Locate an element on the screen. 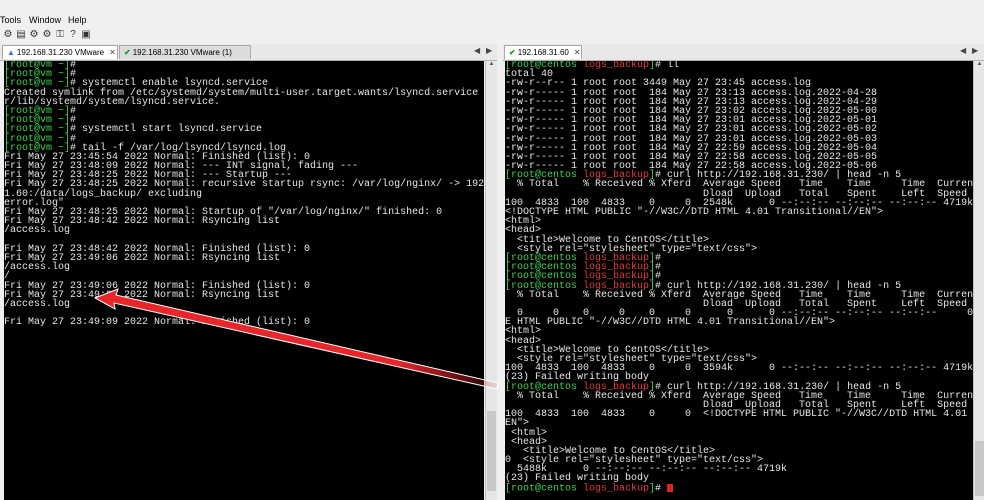  tab-left-session-1: ▲ 192.168.31.230 VMware ✕ is located at coordinates (60, 52).